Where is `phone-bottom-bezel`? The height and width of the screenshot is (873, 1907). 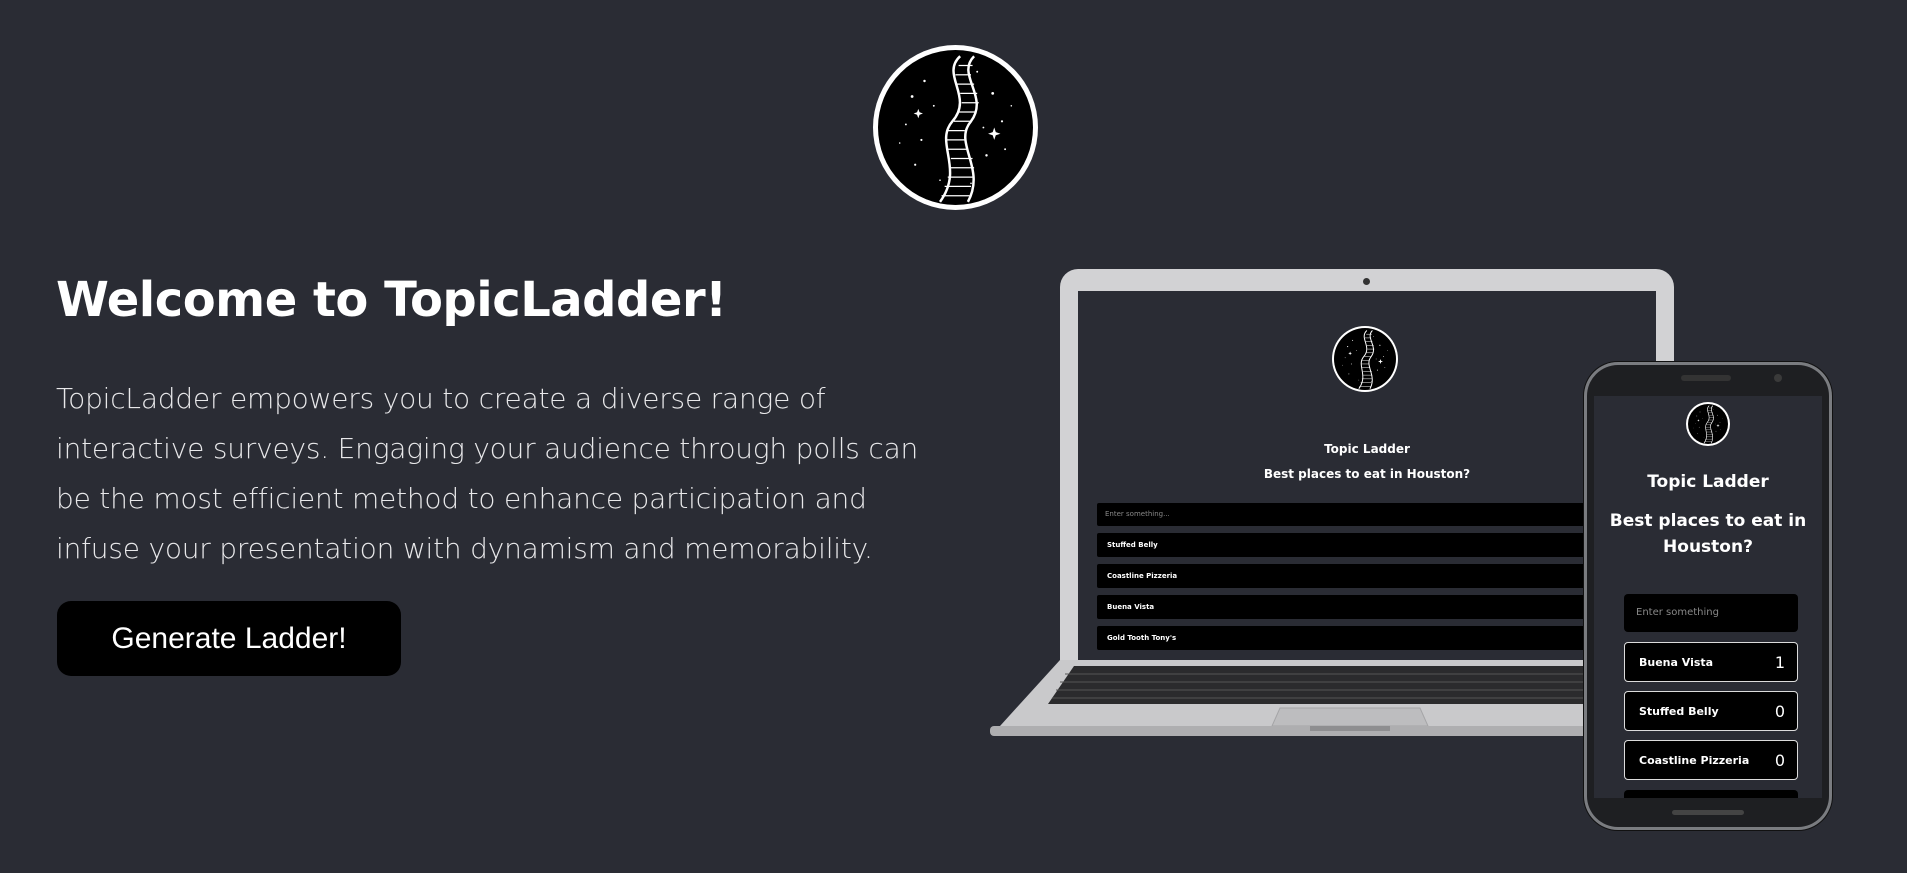 phone-bottom-bezel is located at coordinates (1708, 812).